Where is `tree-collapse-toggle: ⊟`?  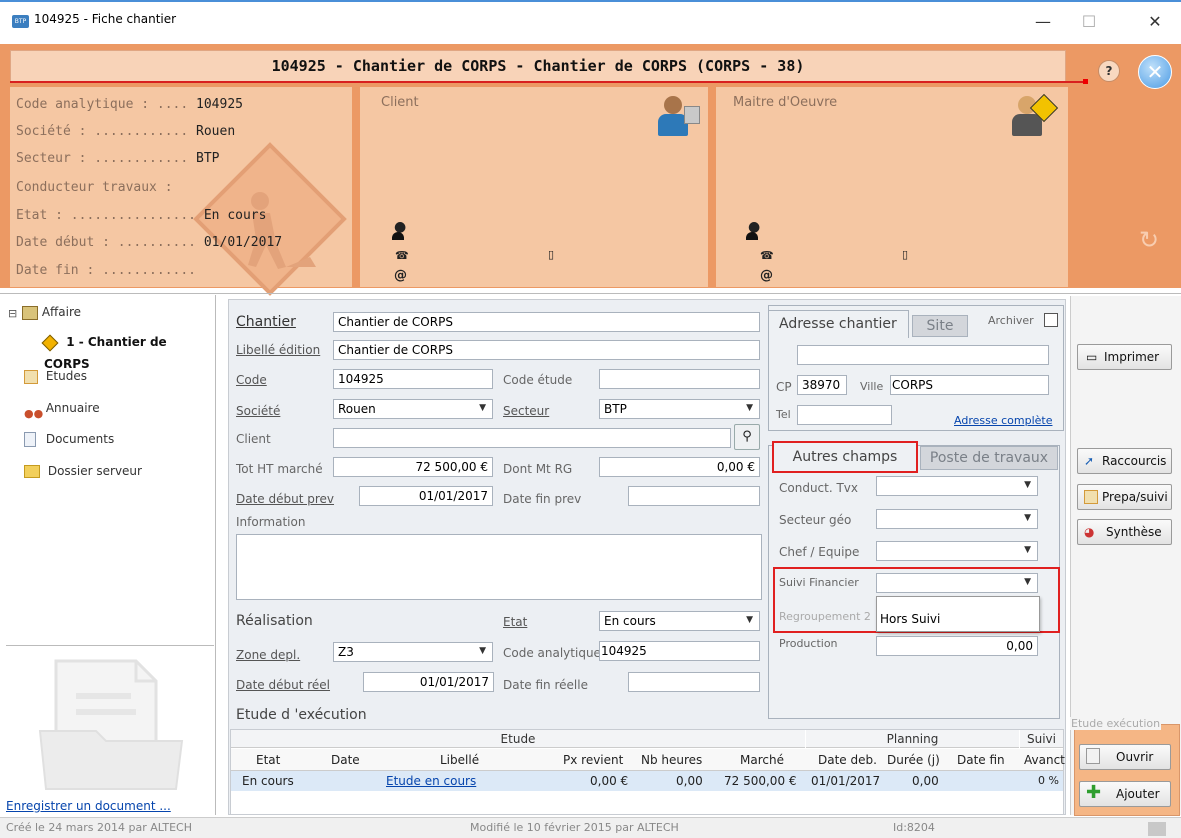 tree-collapse-toggle: ⊟ is located at coordinates (12, 313).